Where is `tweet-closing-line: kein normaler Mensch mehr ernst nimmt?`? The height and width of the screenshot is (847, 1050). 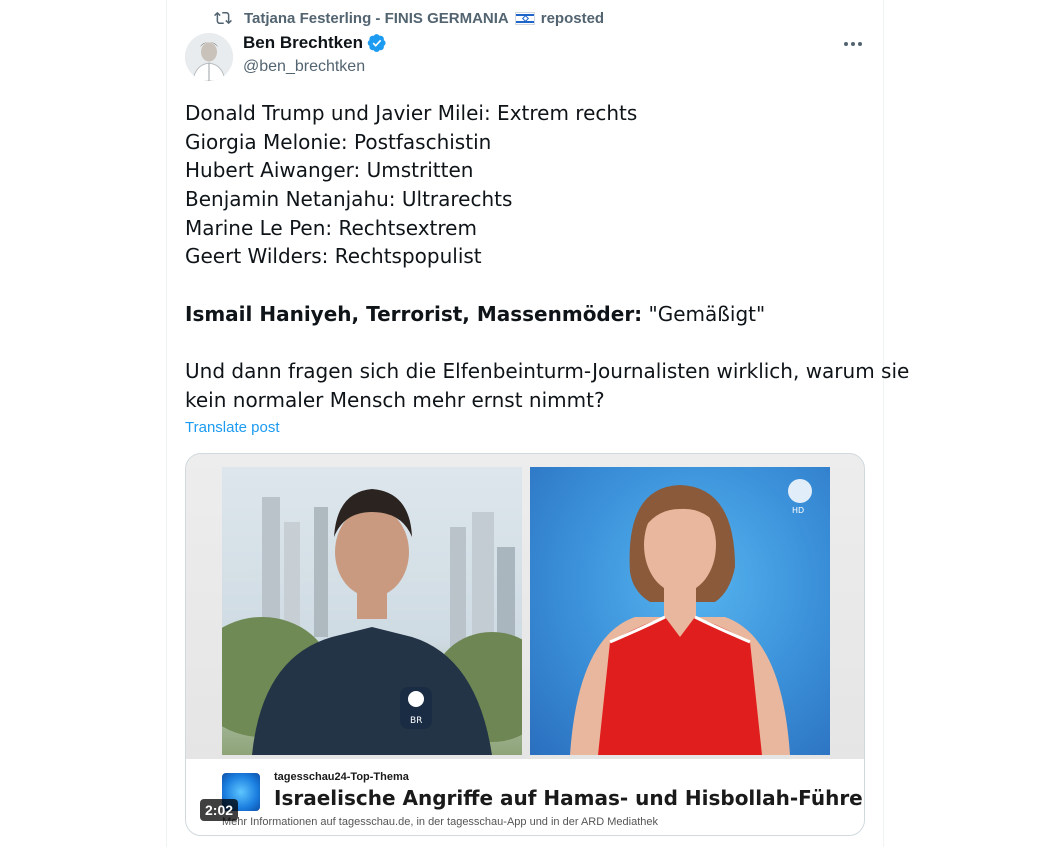 tweet-closing-line: kein normaler Mensch mehr ernst nimmt? is located at coordinates (395, 399).